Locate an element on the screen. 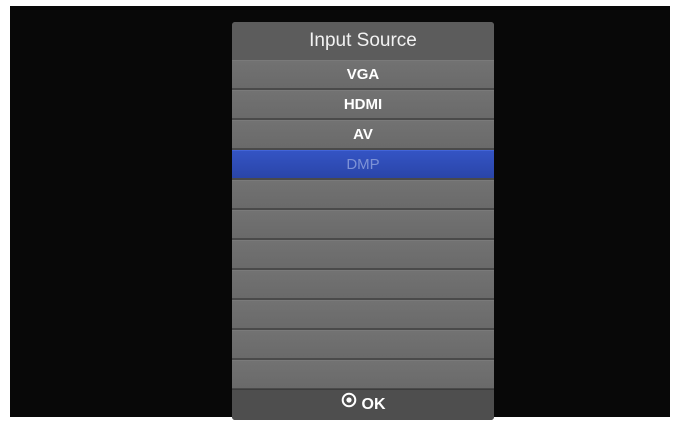 Image resolution: width=681 pixels, height=423 pixels. ok-circle-icon is located at coordinates (349, 404).